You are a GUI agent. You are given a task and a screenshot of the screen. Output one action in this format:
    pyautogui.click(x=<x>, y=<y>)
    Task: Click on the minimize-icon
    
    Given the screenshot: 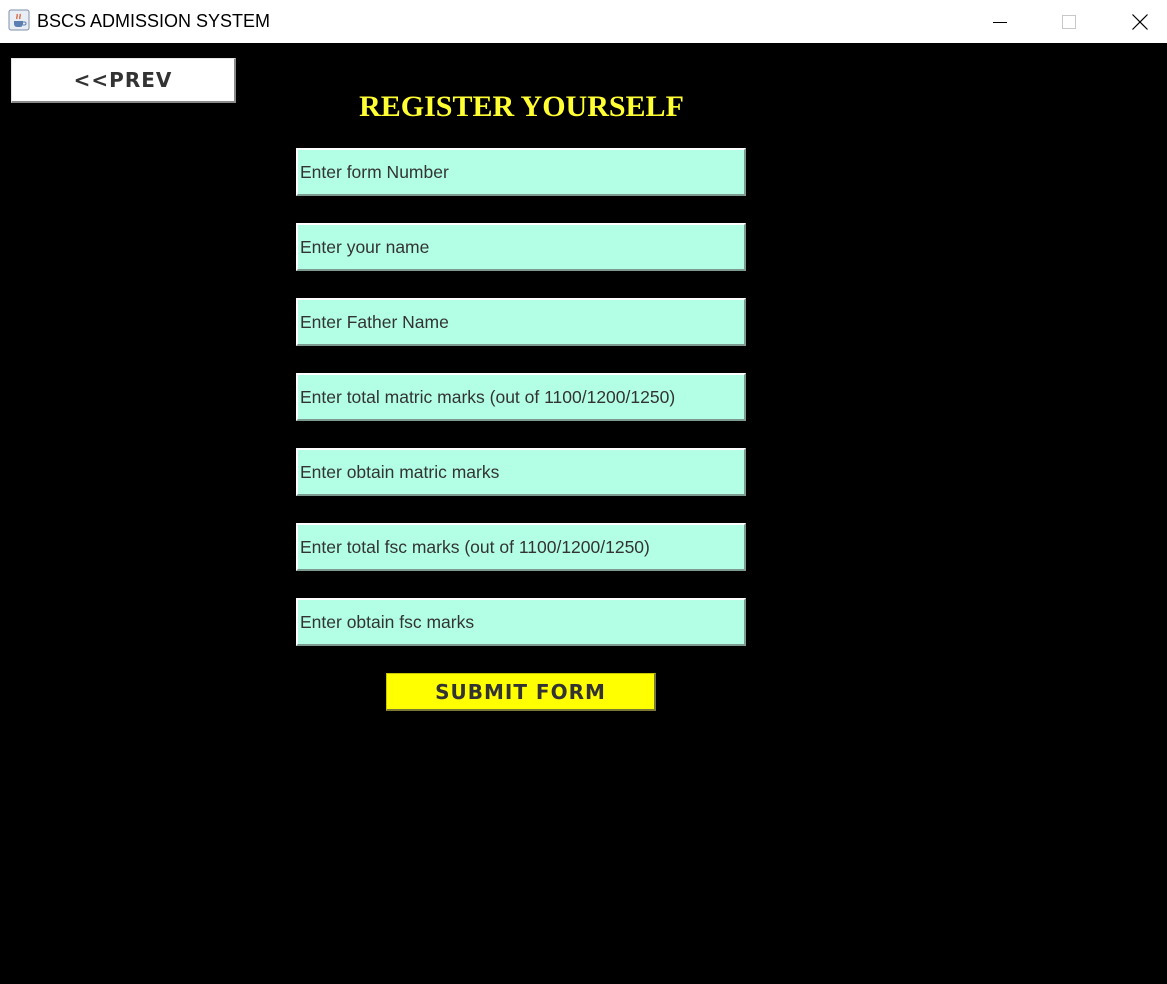 What is the action you would take?
    pyautogui.click(x=1000, y=22)
    